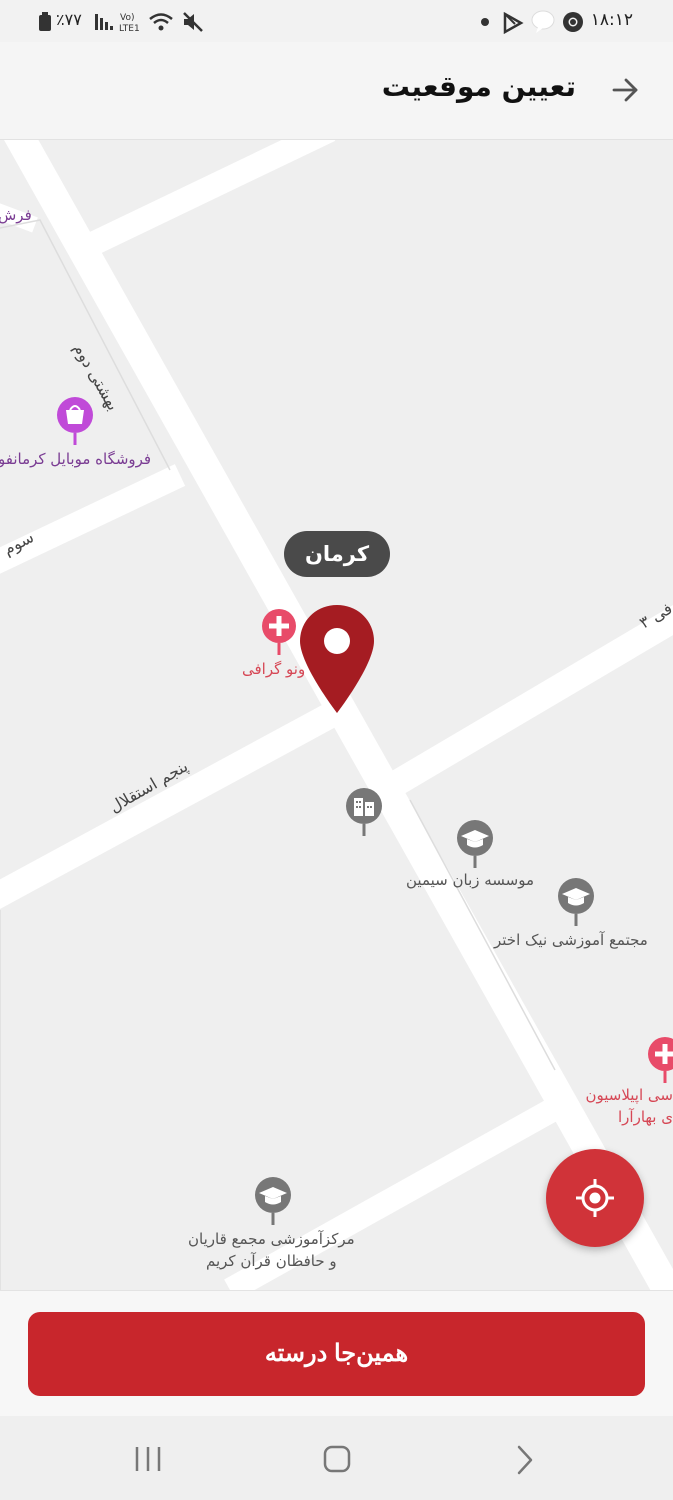 This screenshot has height=1500, width=673. Describe the element at coordinates (336, 91) in the screenshot. I see `header: تعیین موقعیت` at that location.